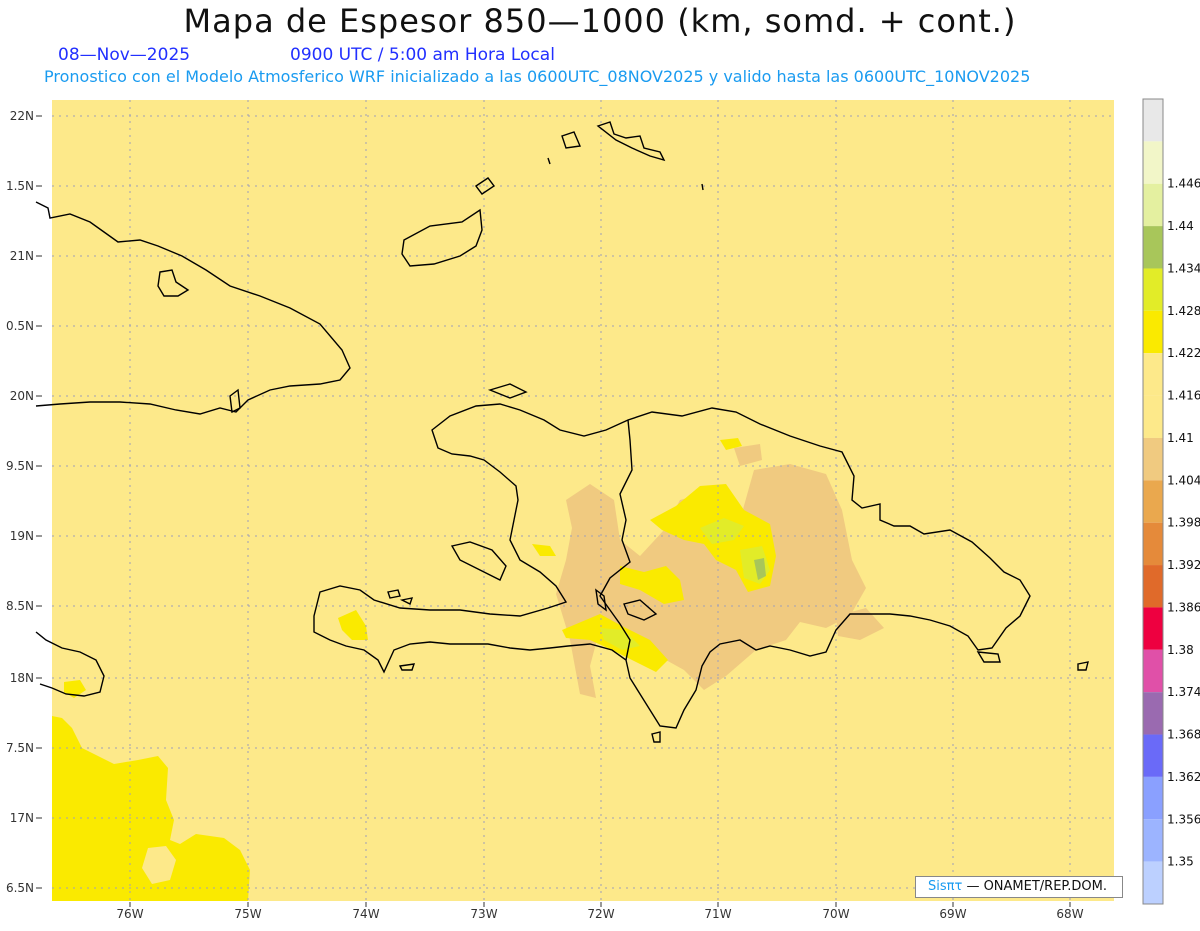  I want to click on lat-label: 9.5N, so click(20, 466).